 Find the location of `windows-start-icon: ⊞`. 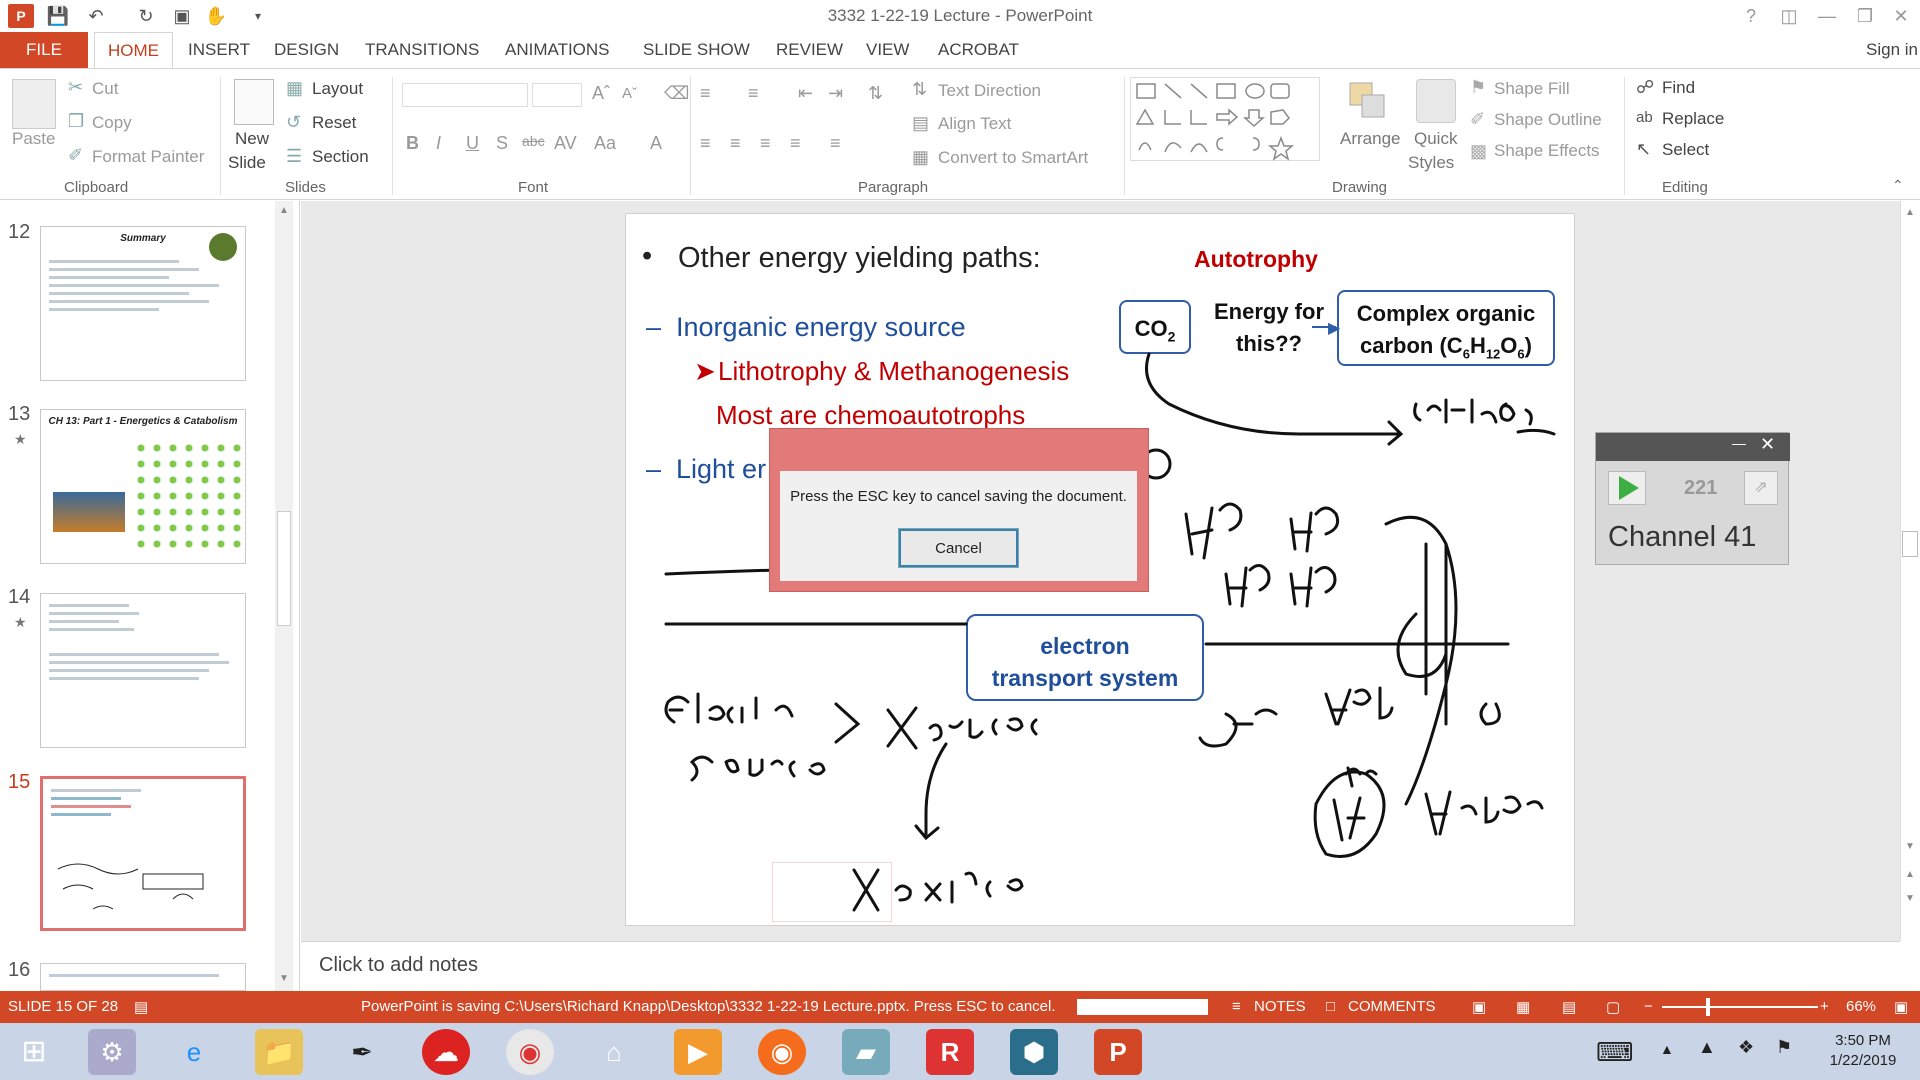

windows-start-icon: ⊞ is located at coordinates (34, 1052).